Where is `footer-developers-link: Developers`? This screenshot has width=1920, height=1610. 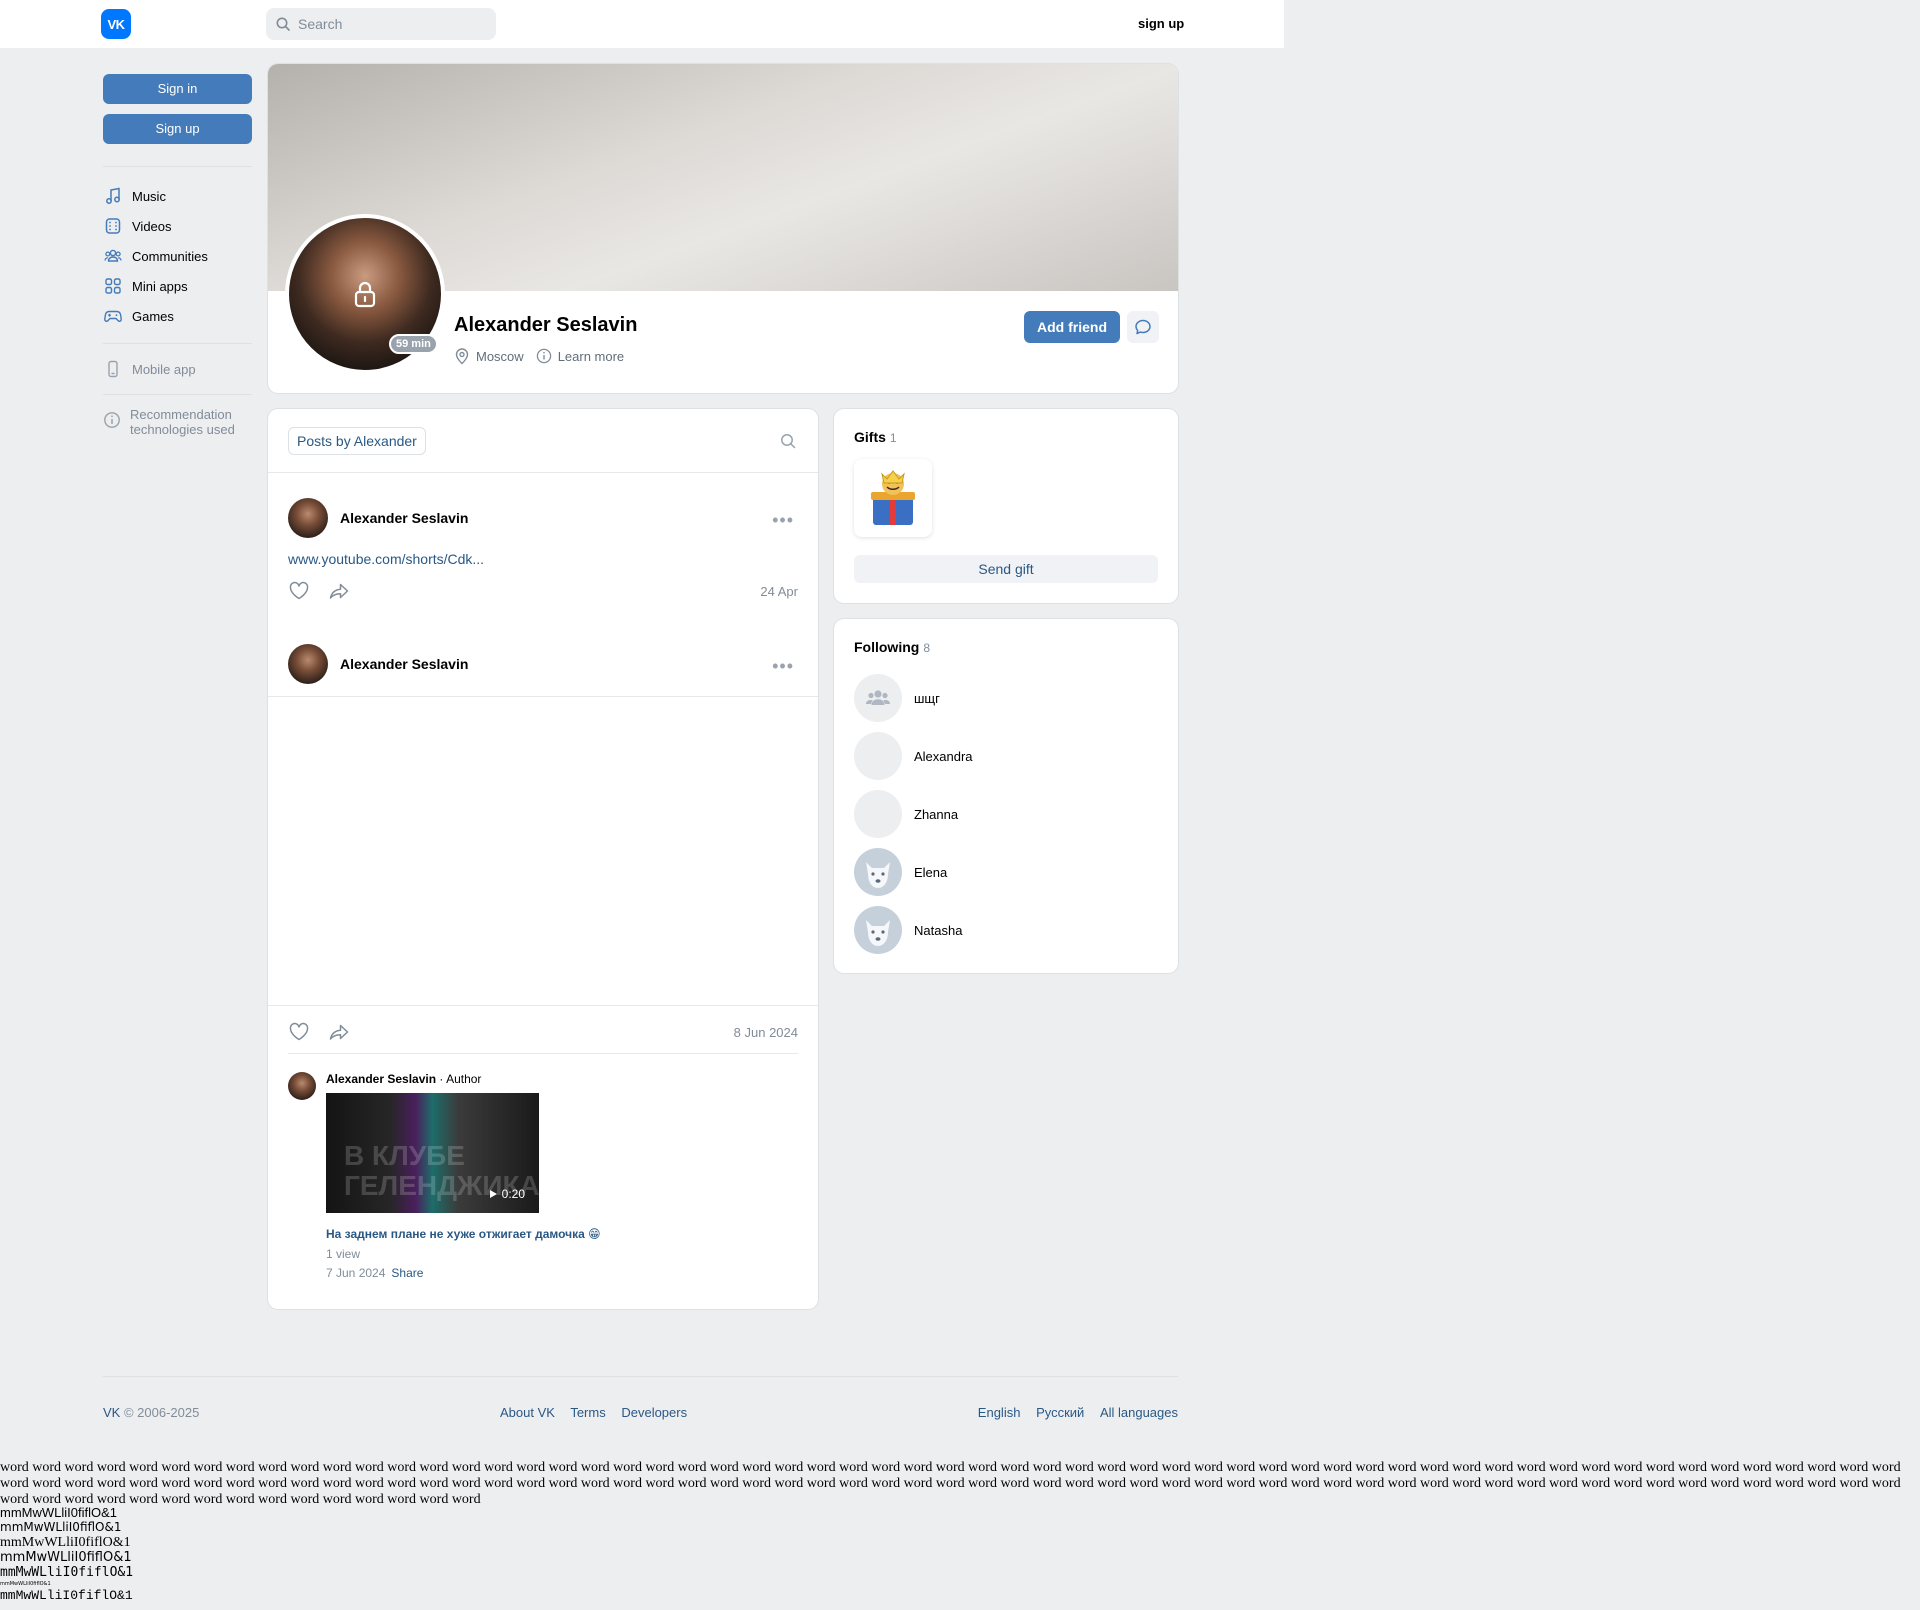
footer-developers-link: Developers is located at coordinates (654, 1412).